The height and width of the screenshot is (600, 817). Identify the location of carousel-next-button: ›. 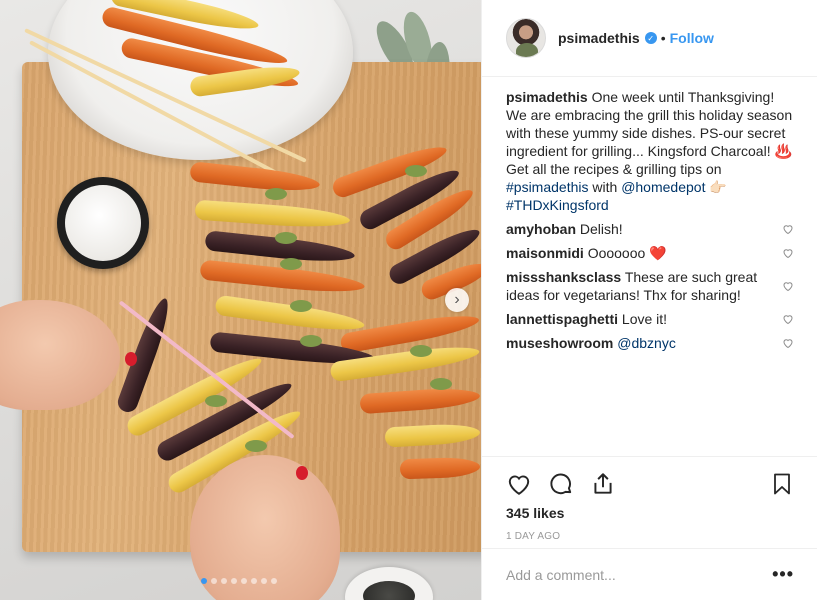
(457, 300).